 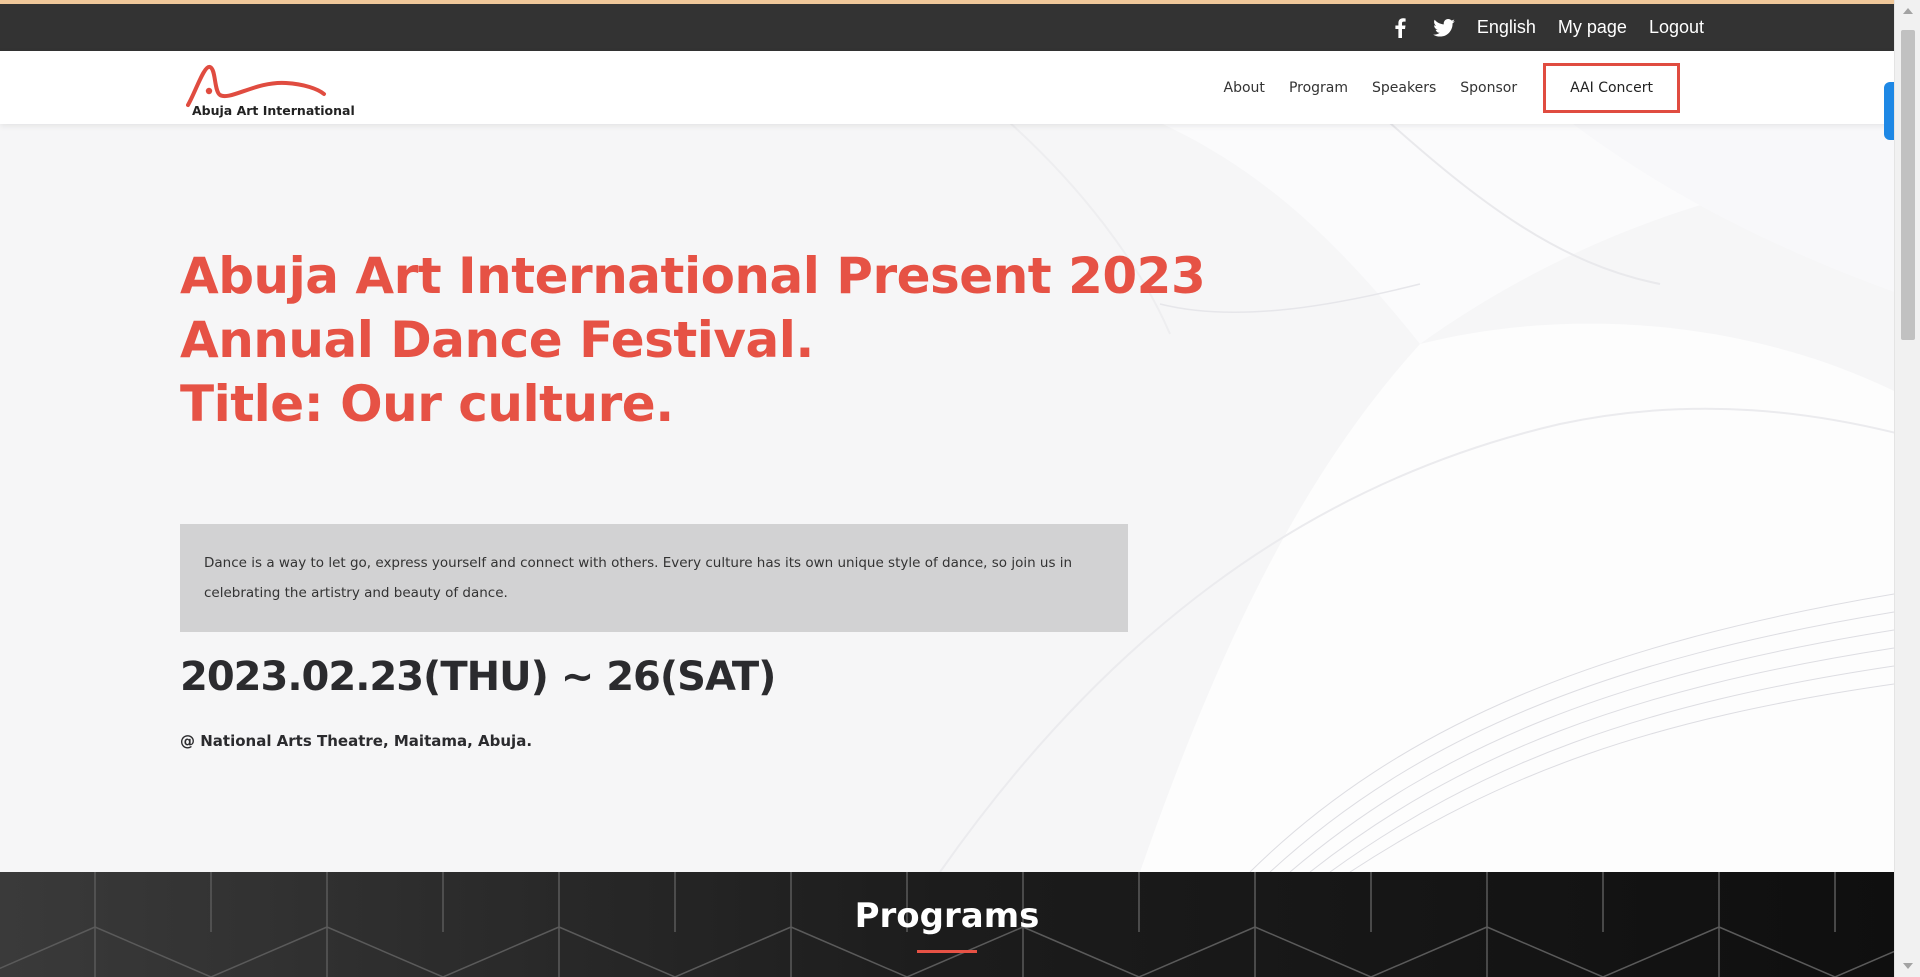 What do you see at coordinates (1400, 28) in the screenshot?
I see `facebook-icon` at bounding box center [1400, 28].